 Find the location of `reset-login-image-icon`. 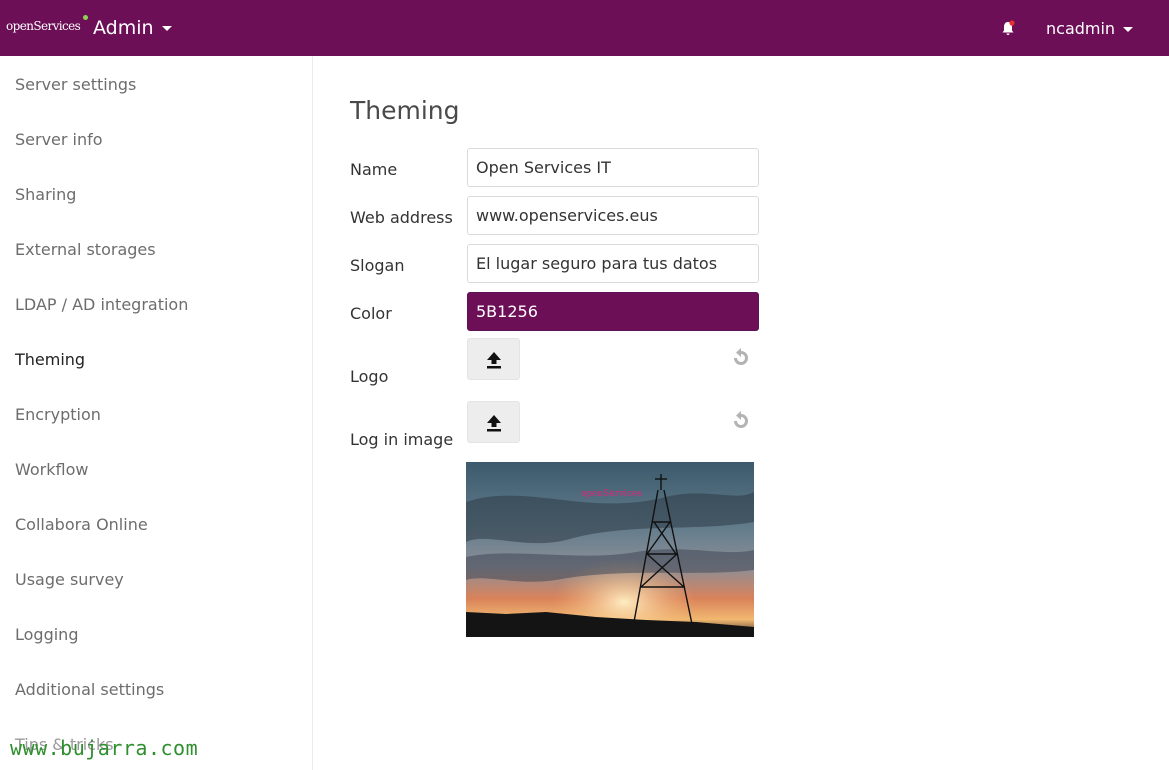

reset-login-image-icon is located at coordinates (741, 421).